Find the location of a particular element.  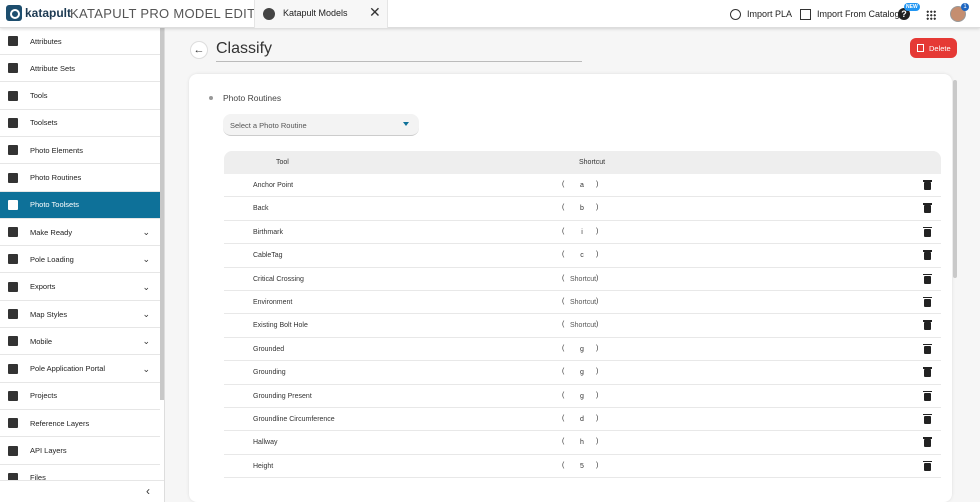

sidebar-item-label: Projects is located at coordinates (44, 396).